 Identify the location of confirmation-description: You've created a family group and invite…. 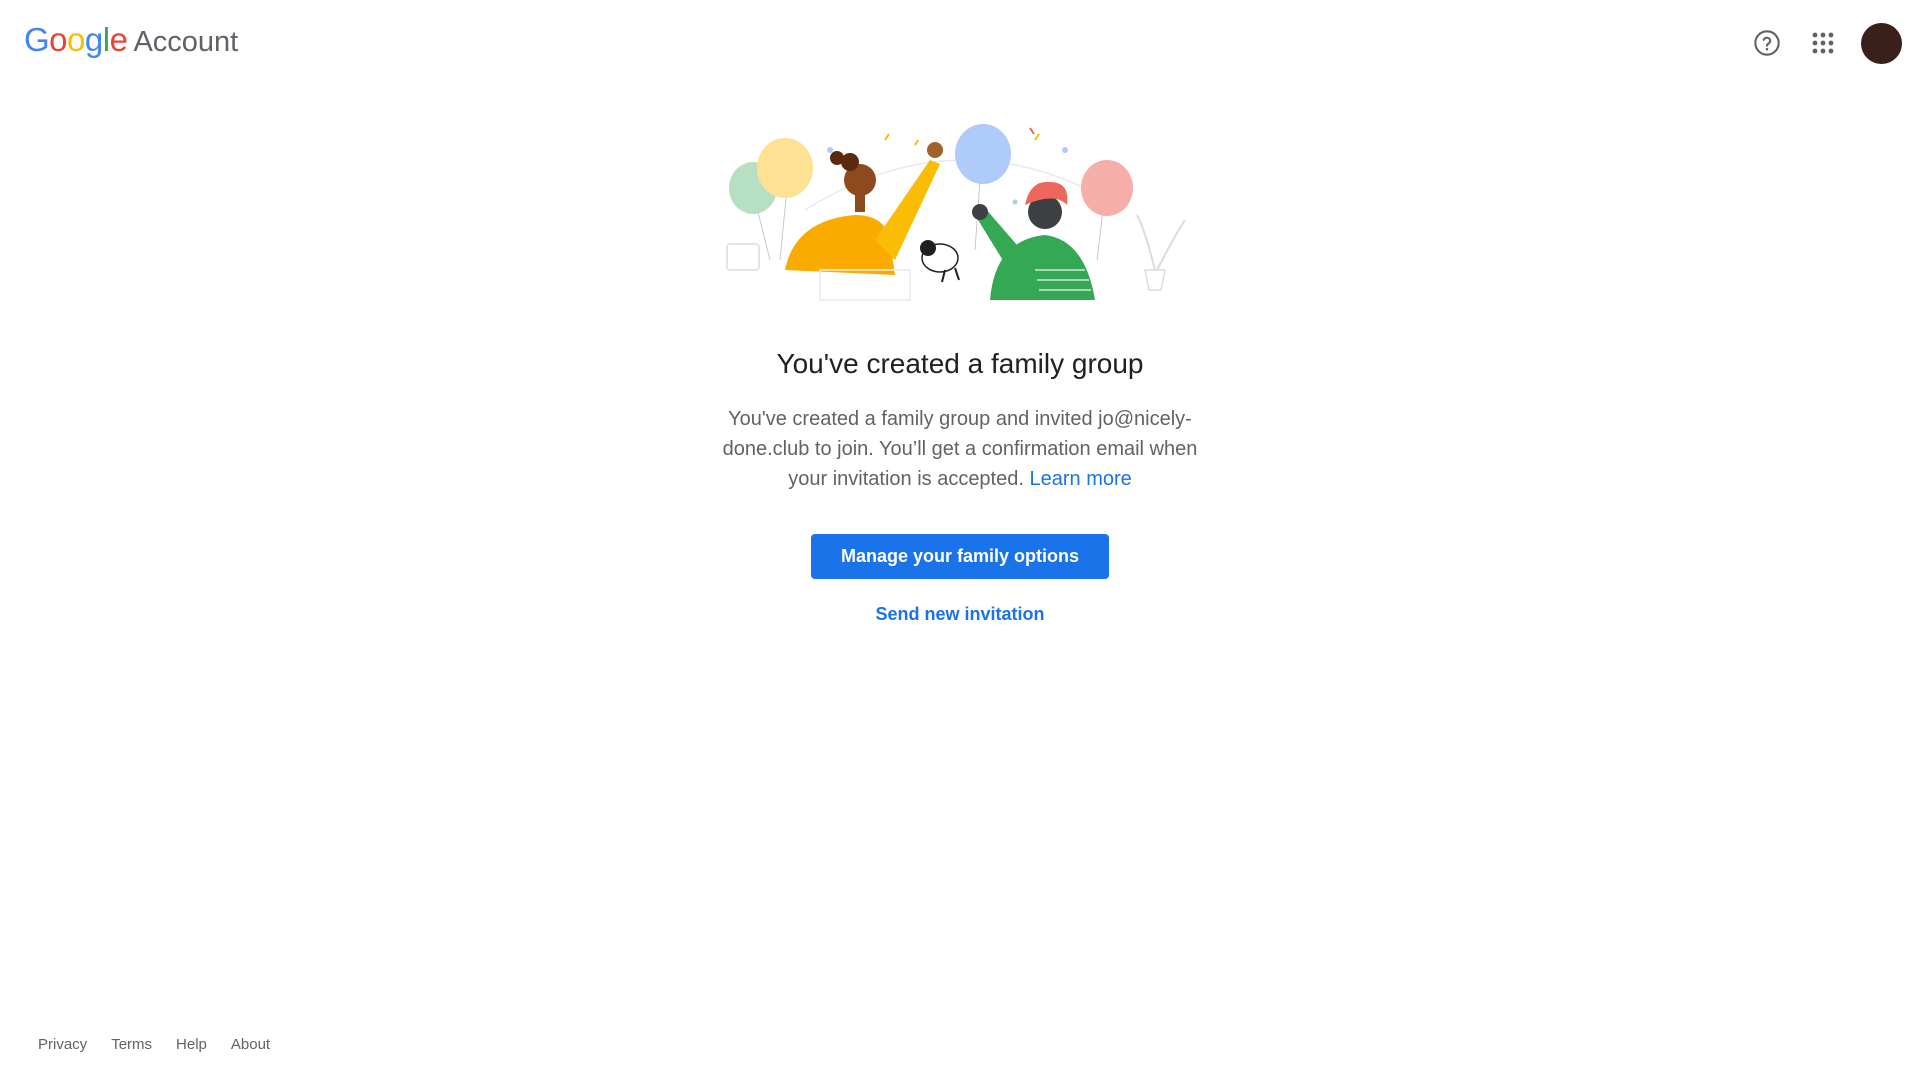
(960, 449).